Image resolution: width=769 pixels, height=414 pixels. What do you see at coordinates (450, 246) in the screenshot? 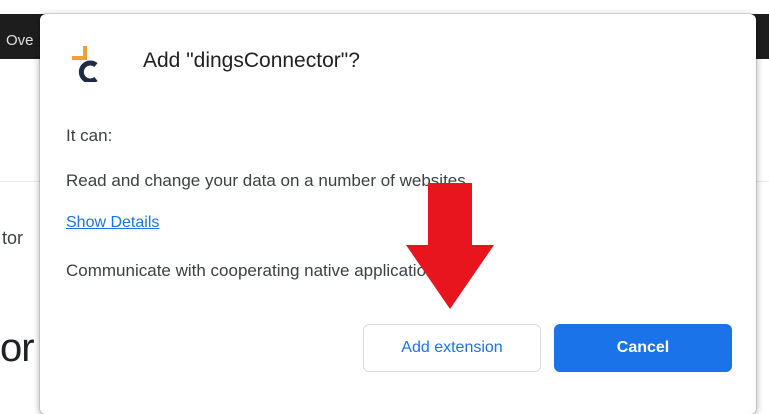
I see `red-arrow-annotation-icon` at bounding box center [450, 246].